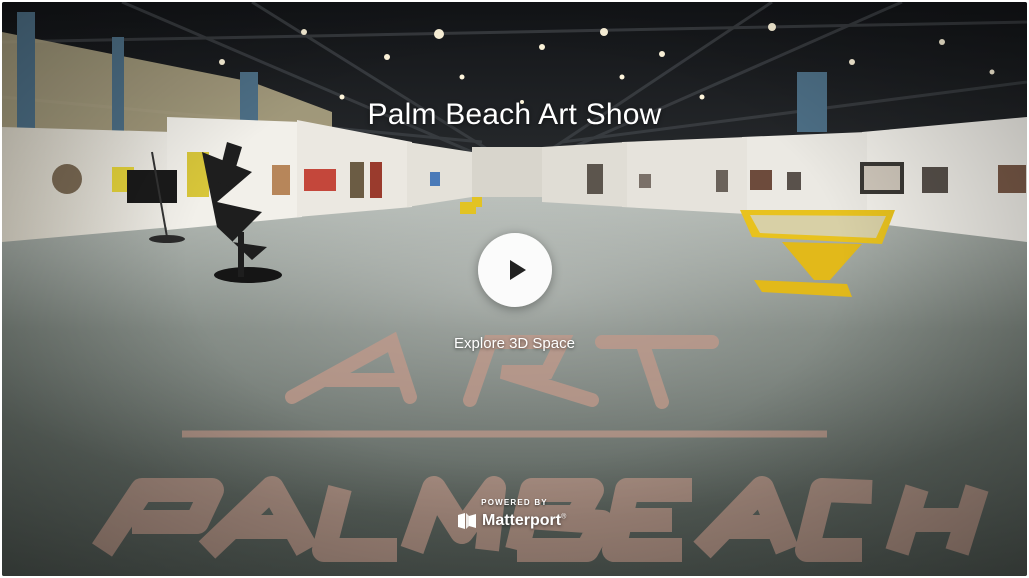 Image resolution: width=1029 pixels, height=578 pixels. Describe the element at coordinates (564, 517) in the screenshot. I see `trademark-symbol: ®` at that location.